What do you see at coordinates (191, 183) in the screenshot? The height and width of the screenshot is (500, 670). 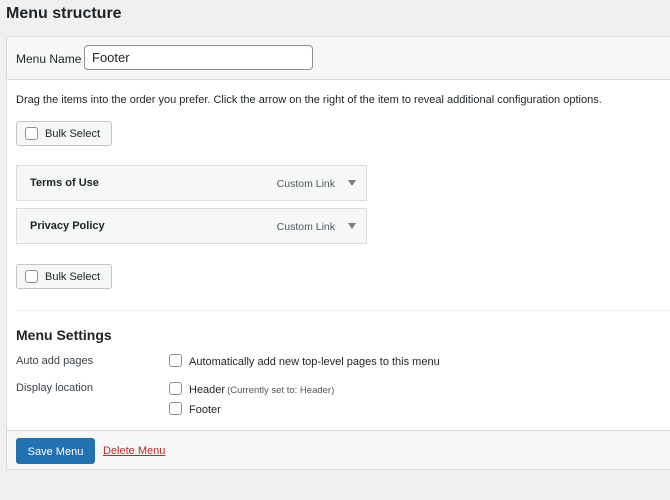 I see `menu-item-terms-of-use: Terms of Use Custom Link` at bounding box center [191, 183].